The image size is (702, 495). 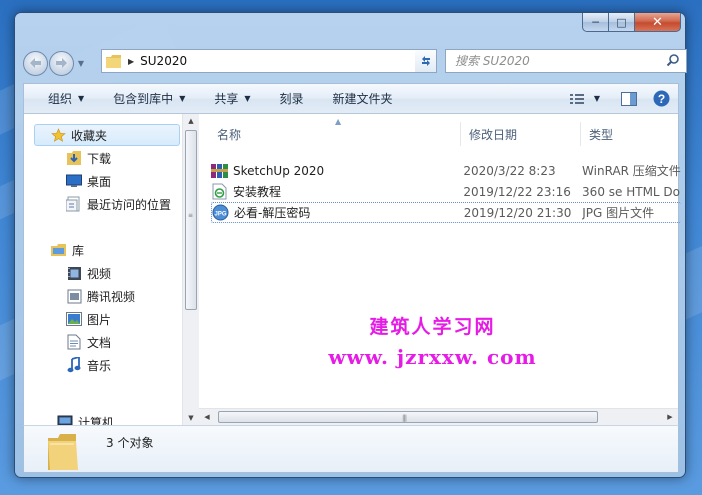 What do you see at coordinates (267, 61) in the screenshot?
I see `address-bar: ▶ SU2020 ▼` at bounding box center [267, 61].